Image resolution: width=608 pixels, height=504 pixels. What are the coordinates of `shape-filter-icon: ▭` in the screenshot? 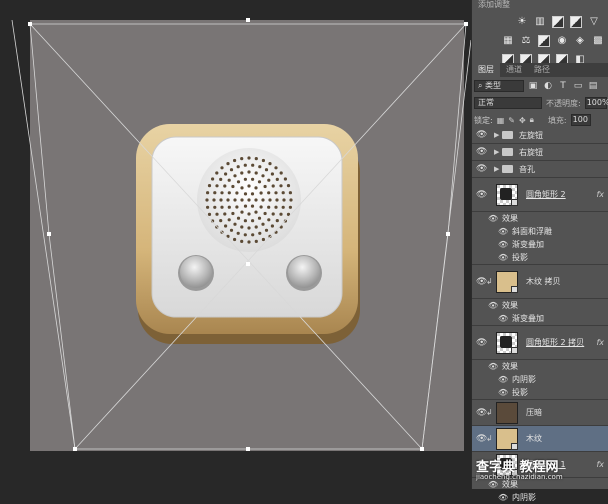 It's located at (578, 86).